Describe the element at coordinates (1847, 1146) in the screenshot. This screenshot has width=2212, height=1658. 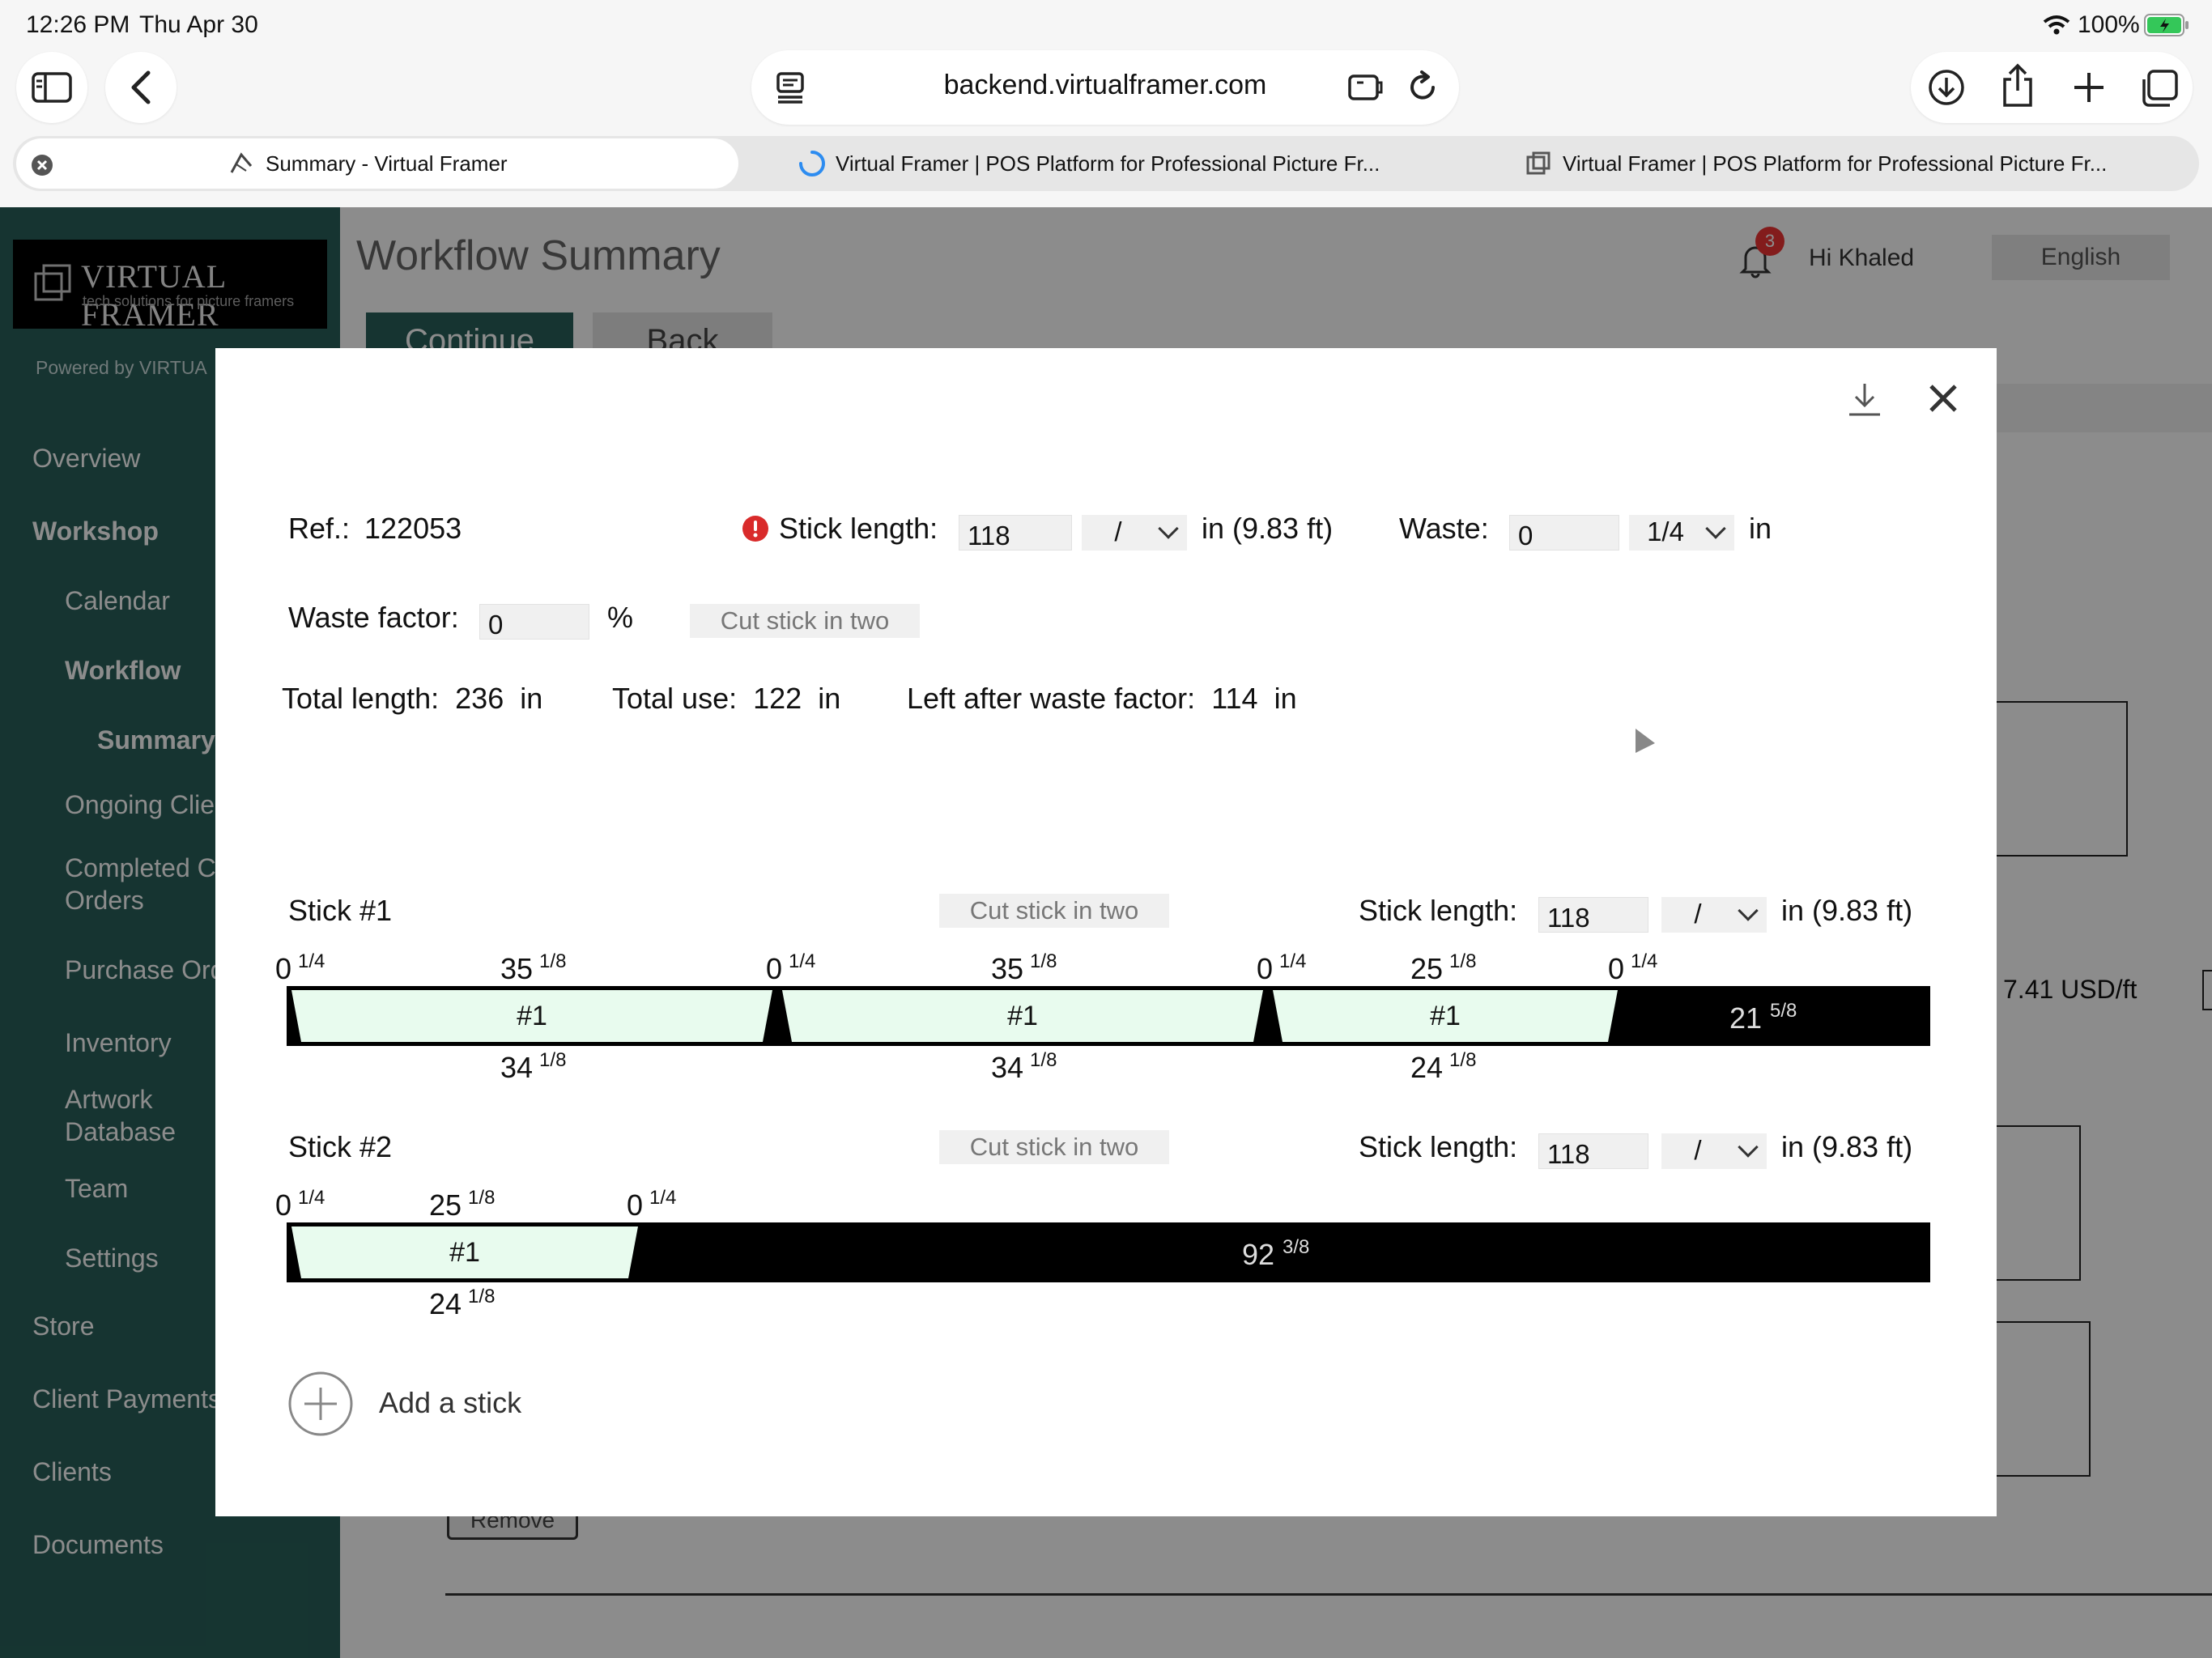
I see `stick-2-unit: in (9.83 ft)` at that location.